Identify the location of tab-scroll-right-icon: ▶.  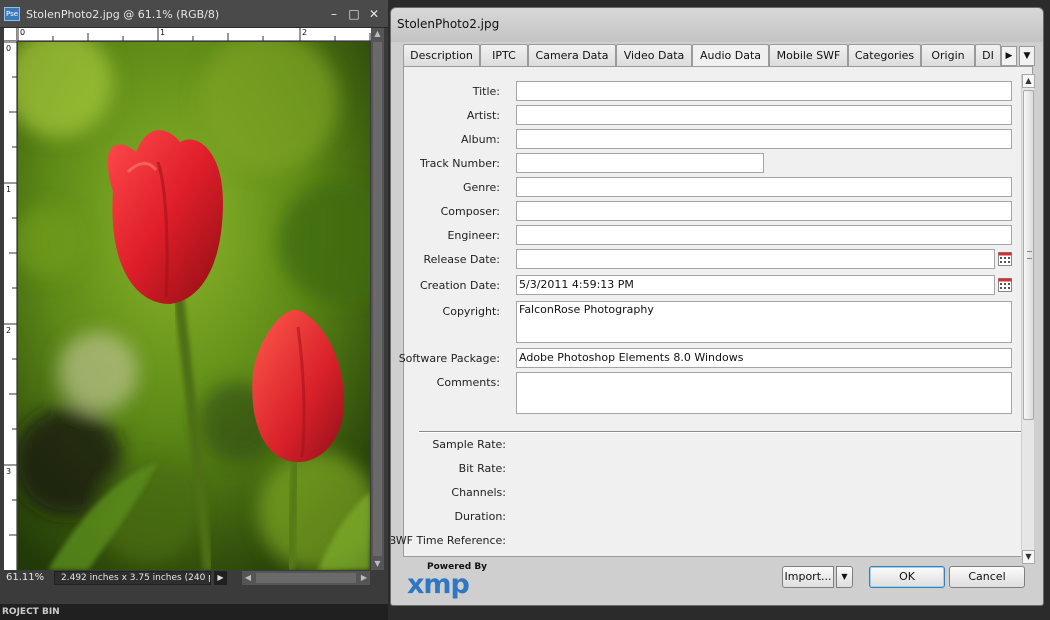
(1009, 56).